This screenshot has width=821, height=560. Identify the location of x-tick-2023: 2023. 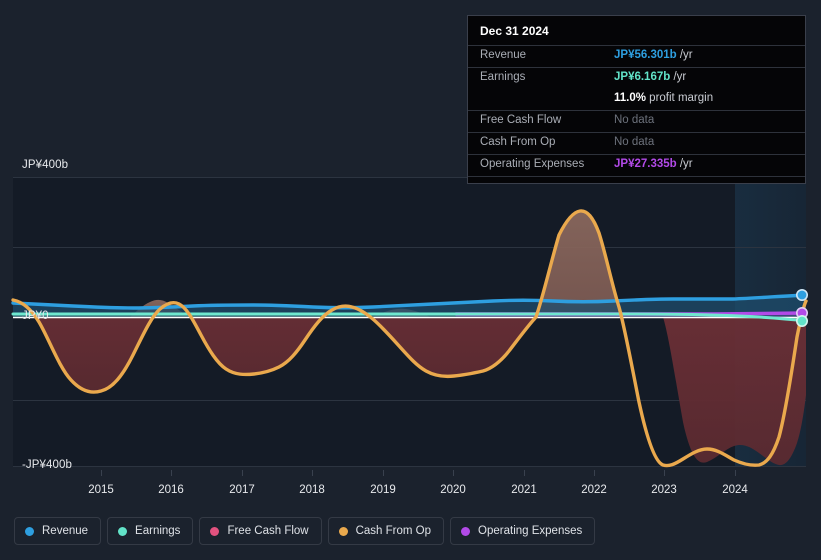
(664, 490).